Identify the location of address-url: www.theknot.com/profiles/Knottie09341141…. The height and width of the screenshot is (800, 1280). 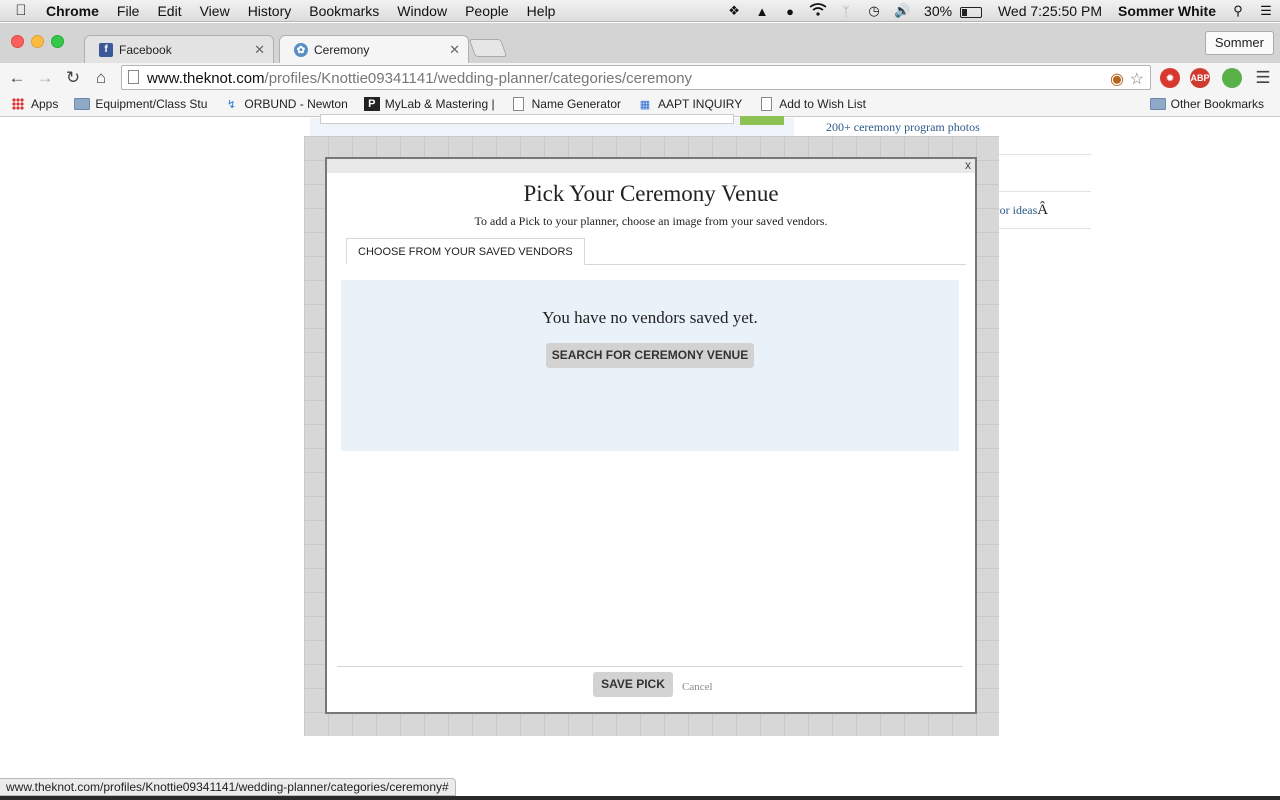
(419, 78).